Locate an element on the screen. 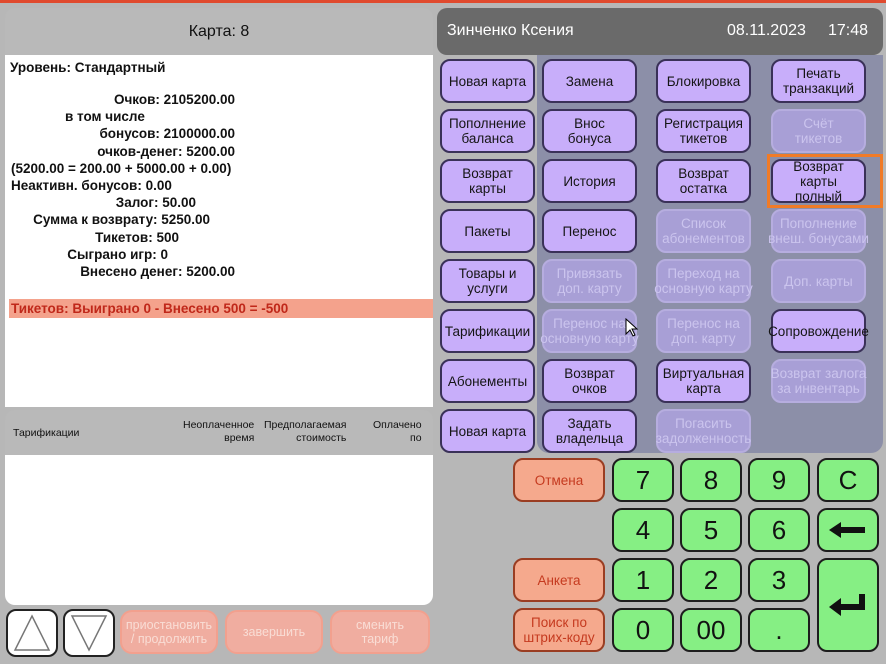 This screenshot has height=664, width=886. key-9-label: 9 is located at coordinates (779, 479).